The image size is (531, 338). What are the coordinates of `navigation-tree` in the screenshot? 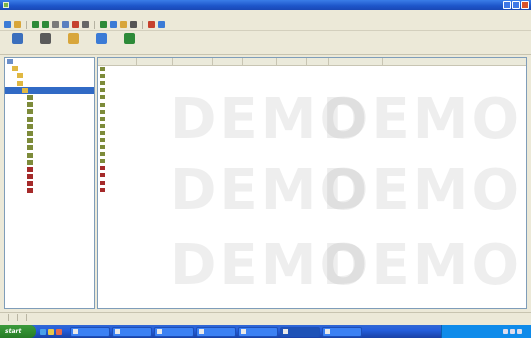 It's located at (49, 183).